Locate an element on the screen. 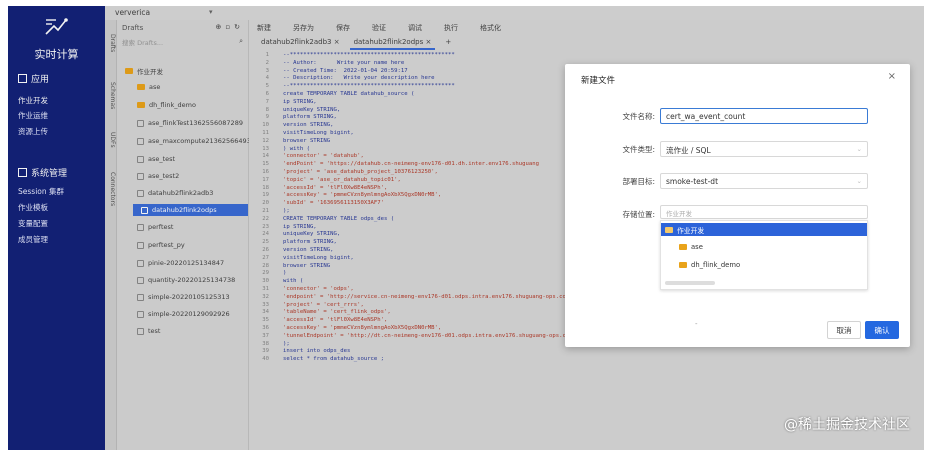  file-name-input: cert_wa_event_count is located at coordinates (764, 116).